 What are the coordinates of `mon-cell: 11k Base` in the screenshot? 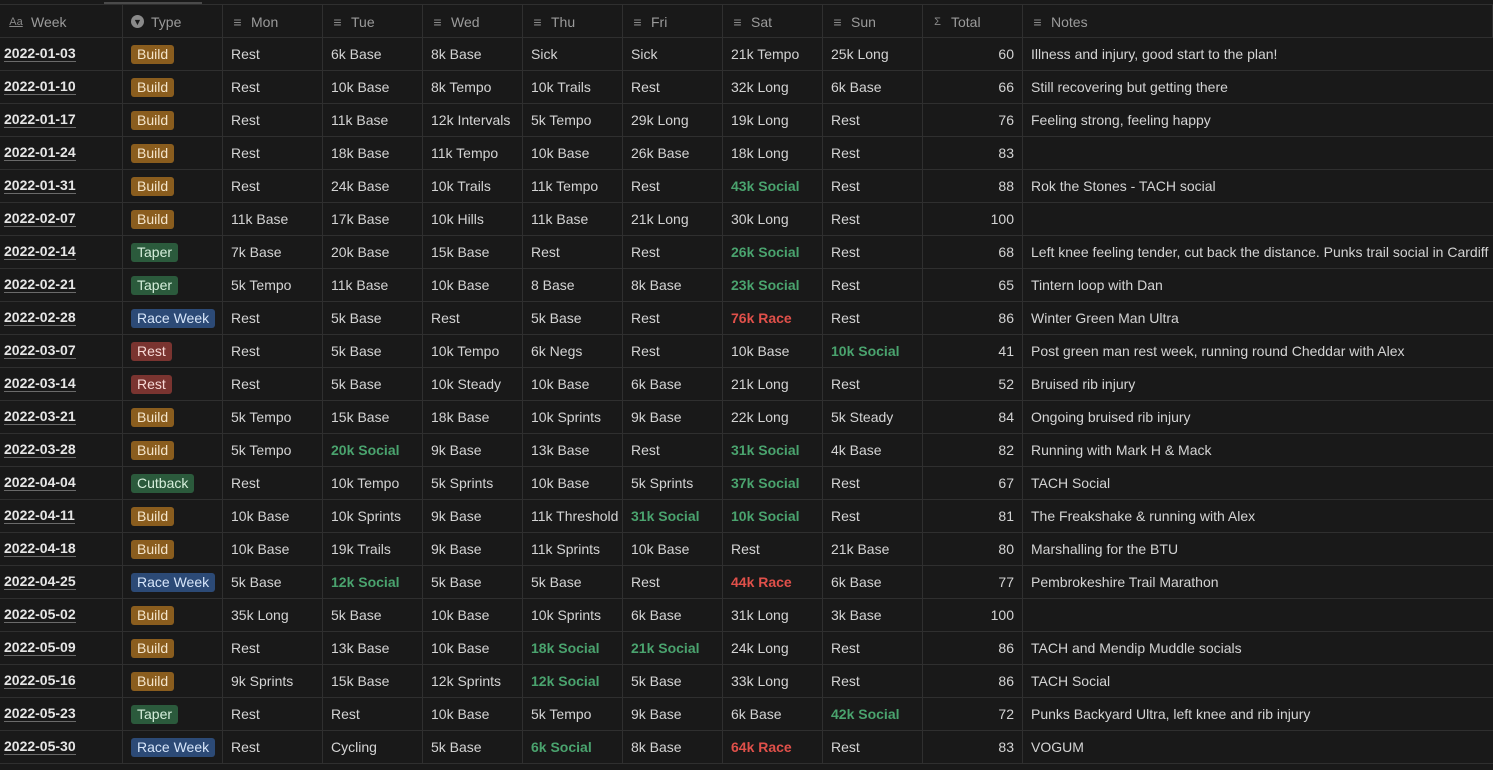 It's located at (273, 219).